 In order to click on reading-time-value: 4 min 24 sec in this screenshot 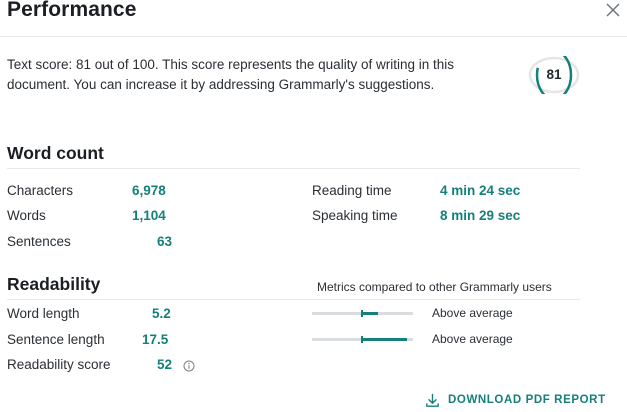, I will do `click(480, 190)`.